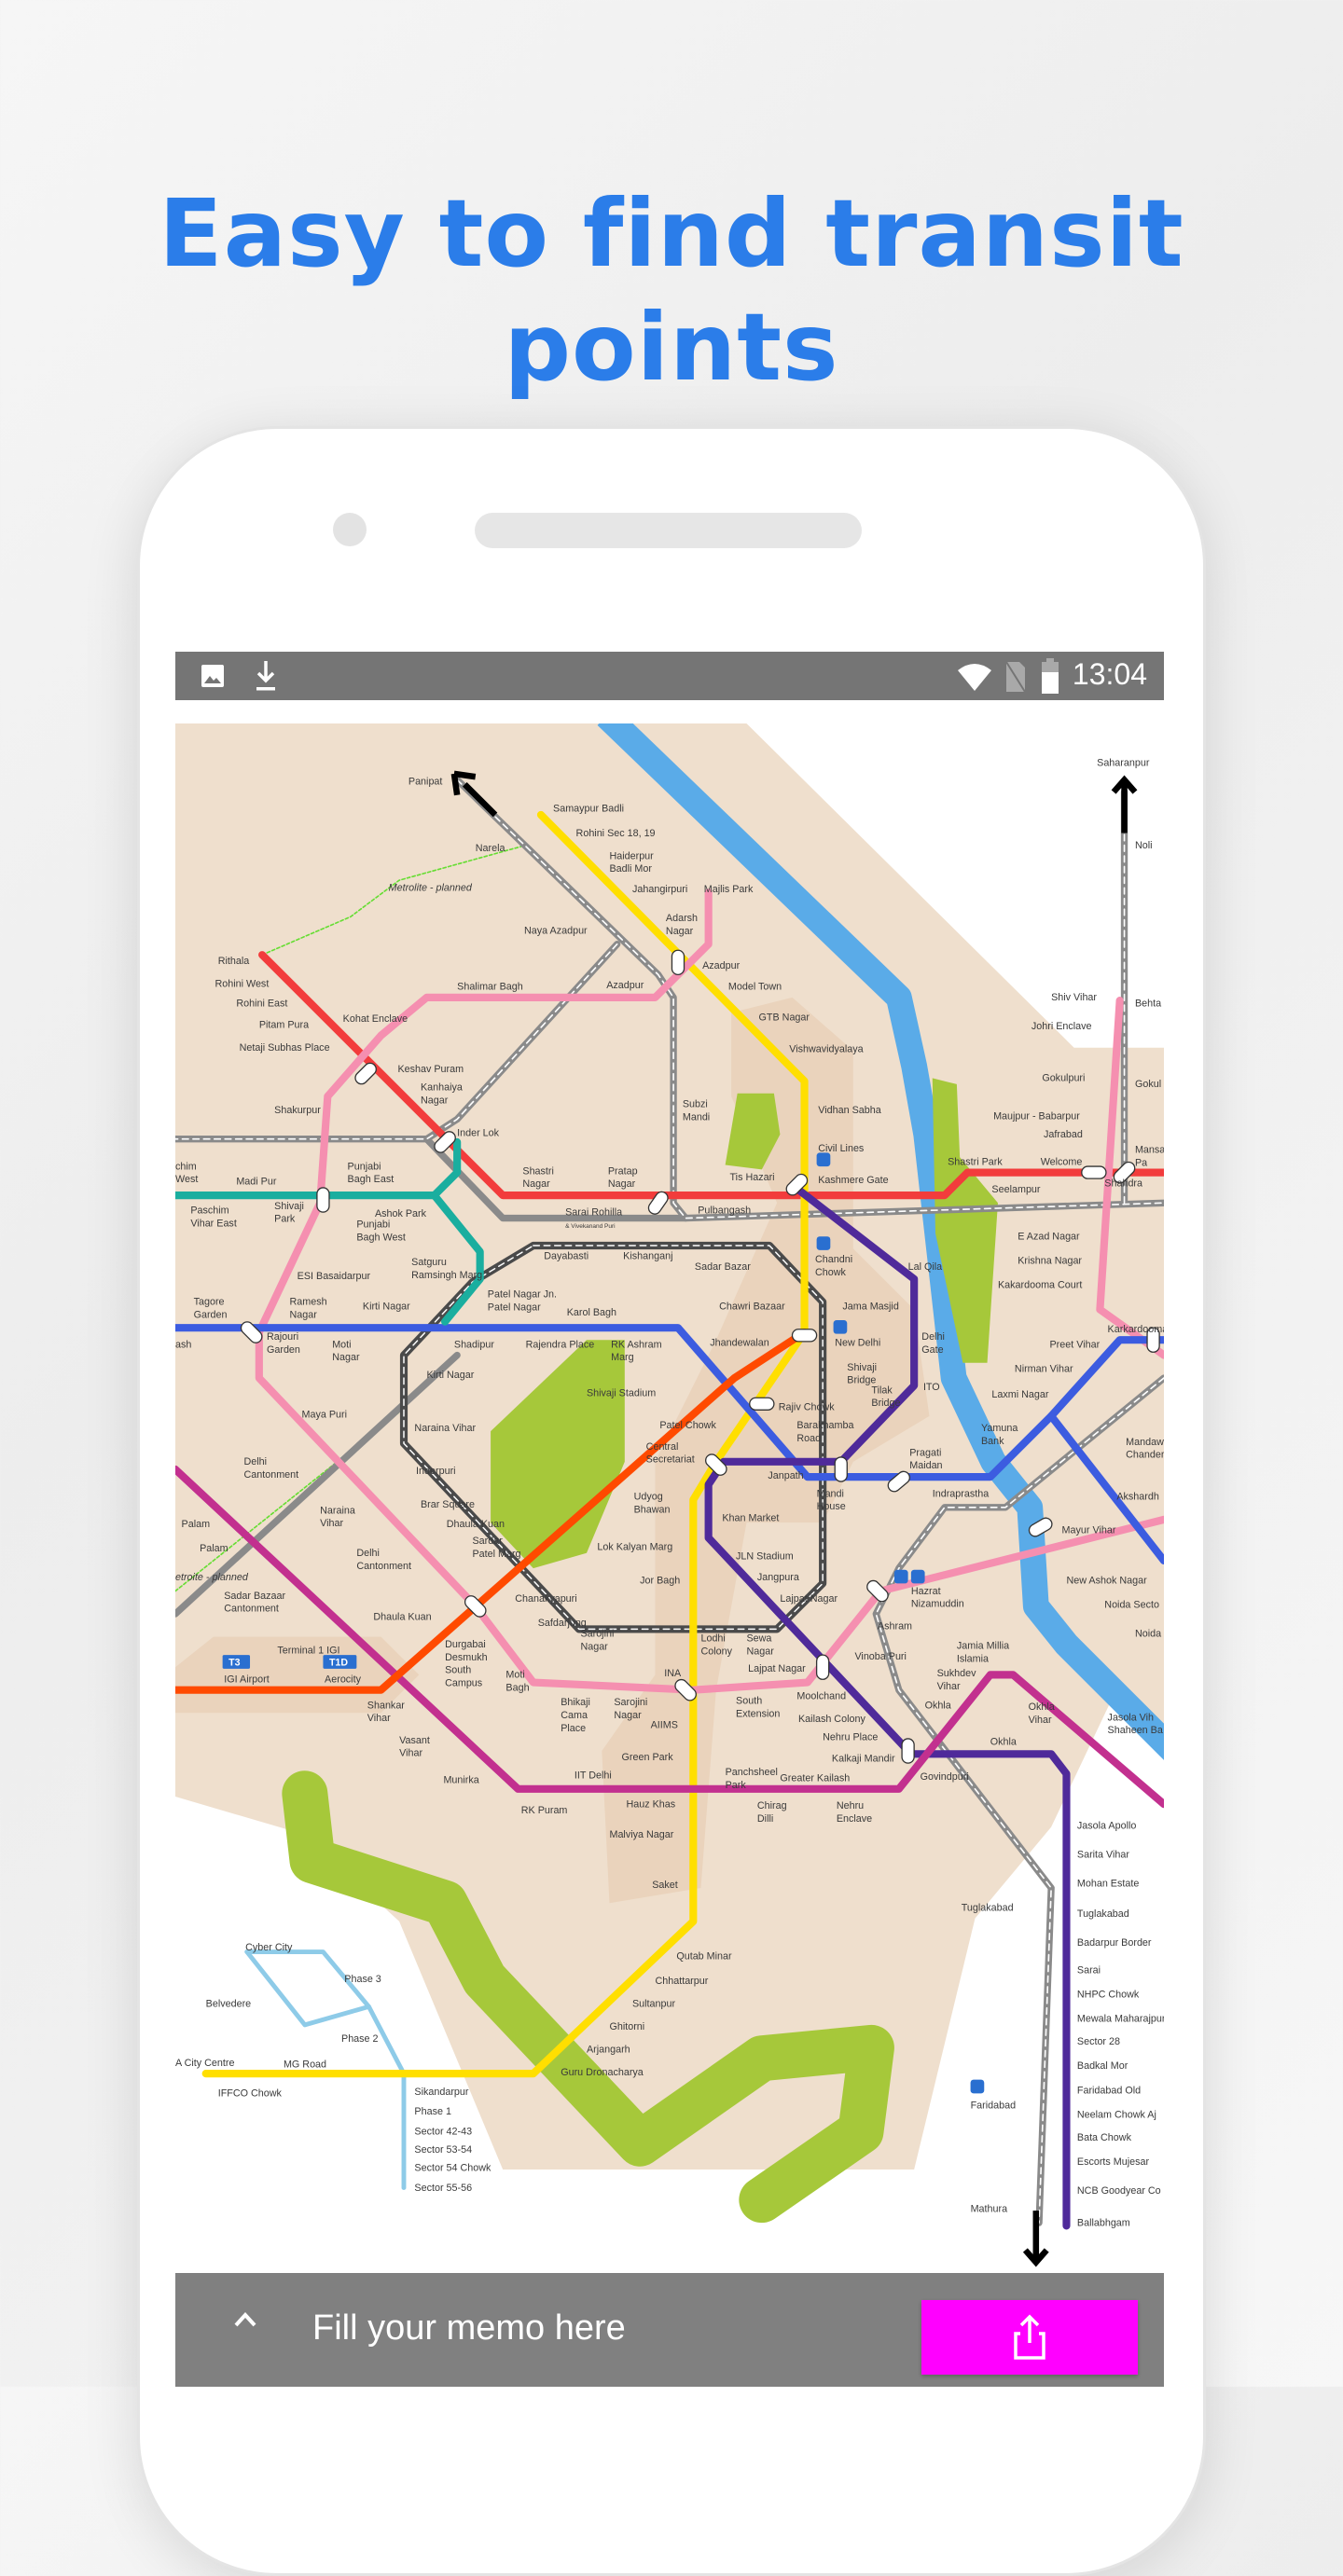 The image size is (1343, 2576). Describe the element at coordinates (1138, 1497) in the screenshot. I see `station-label: Akshardh` at that location.